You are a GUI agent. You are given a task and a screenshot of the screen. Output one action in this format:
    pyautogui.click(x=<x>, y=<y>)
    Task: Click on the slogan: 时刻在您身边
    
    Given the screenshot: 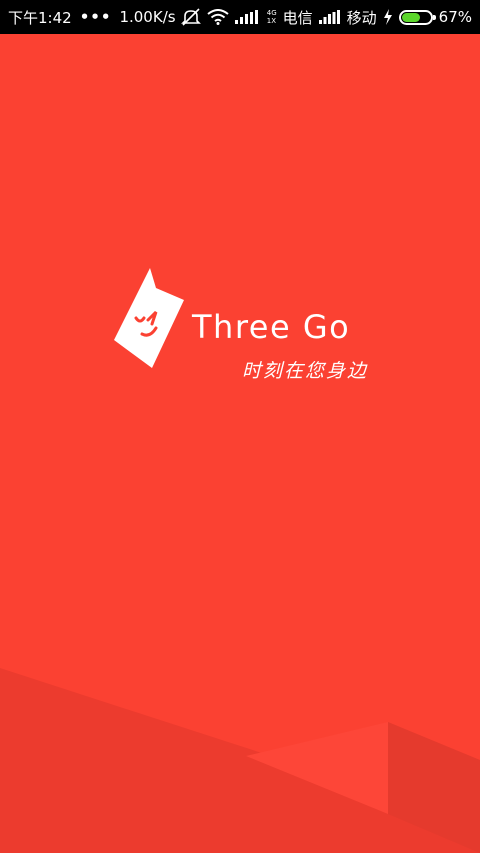 What is the action you would take?
    pyautogui.click(x=305, y=371)
    